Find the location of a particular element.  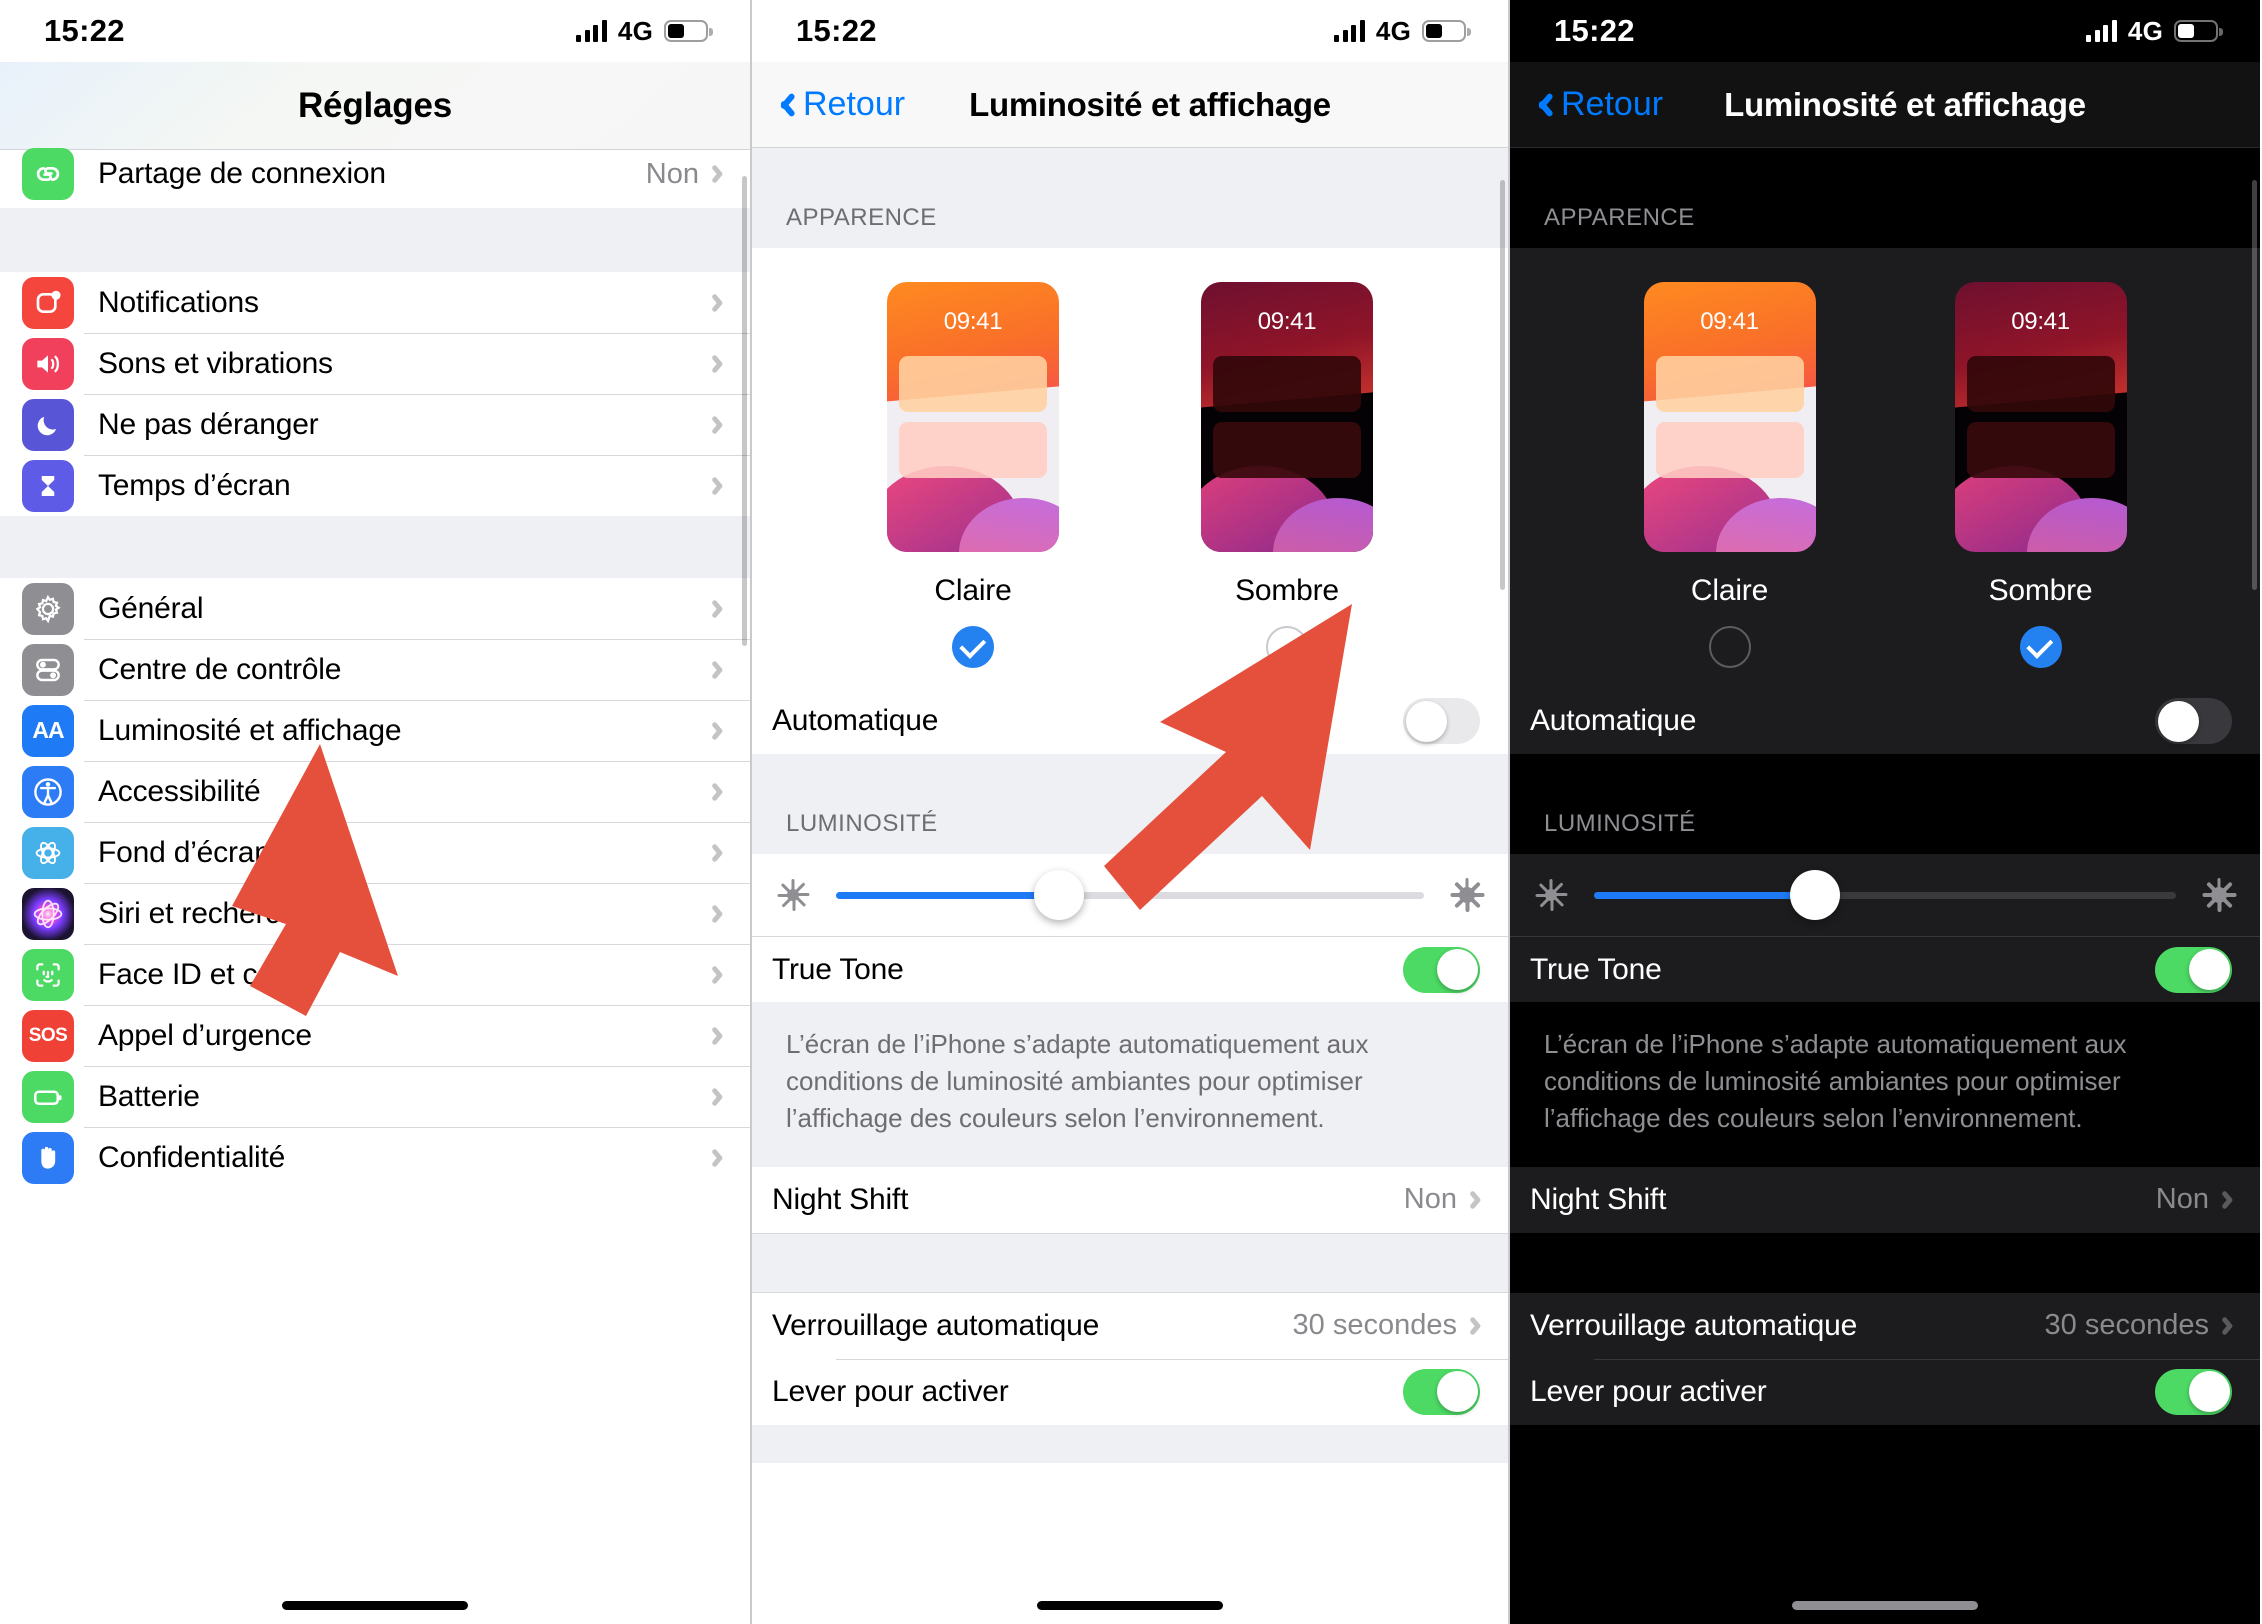

home-indicator is located at coordinates (375, 1605).